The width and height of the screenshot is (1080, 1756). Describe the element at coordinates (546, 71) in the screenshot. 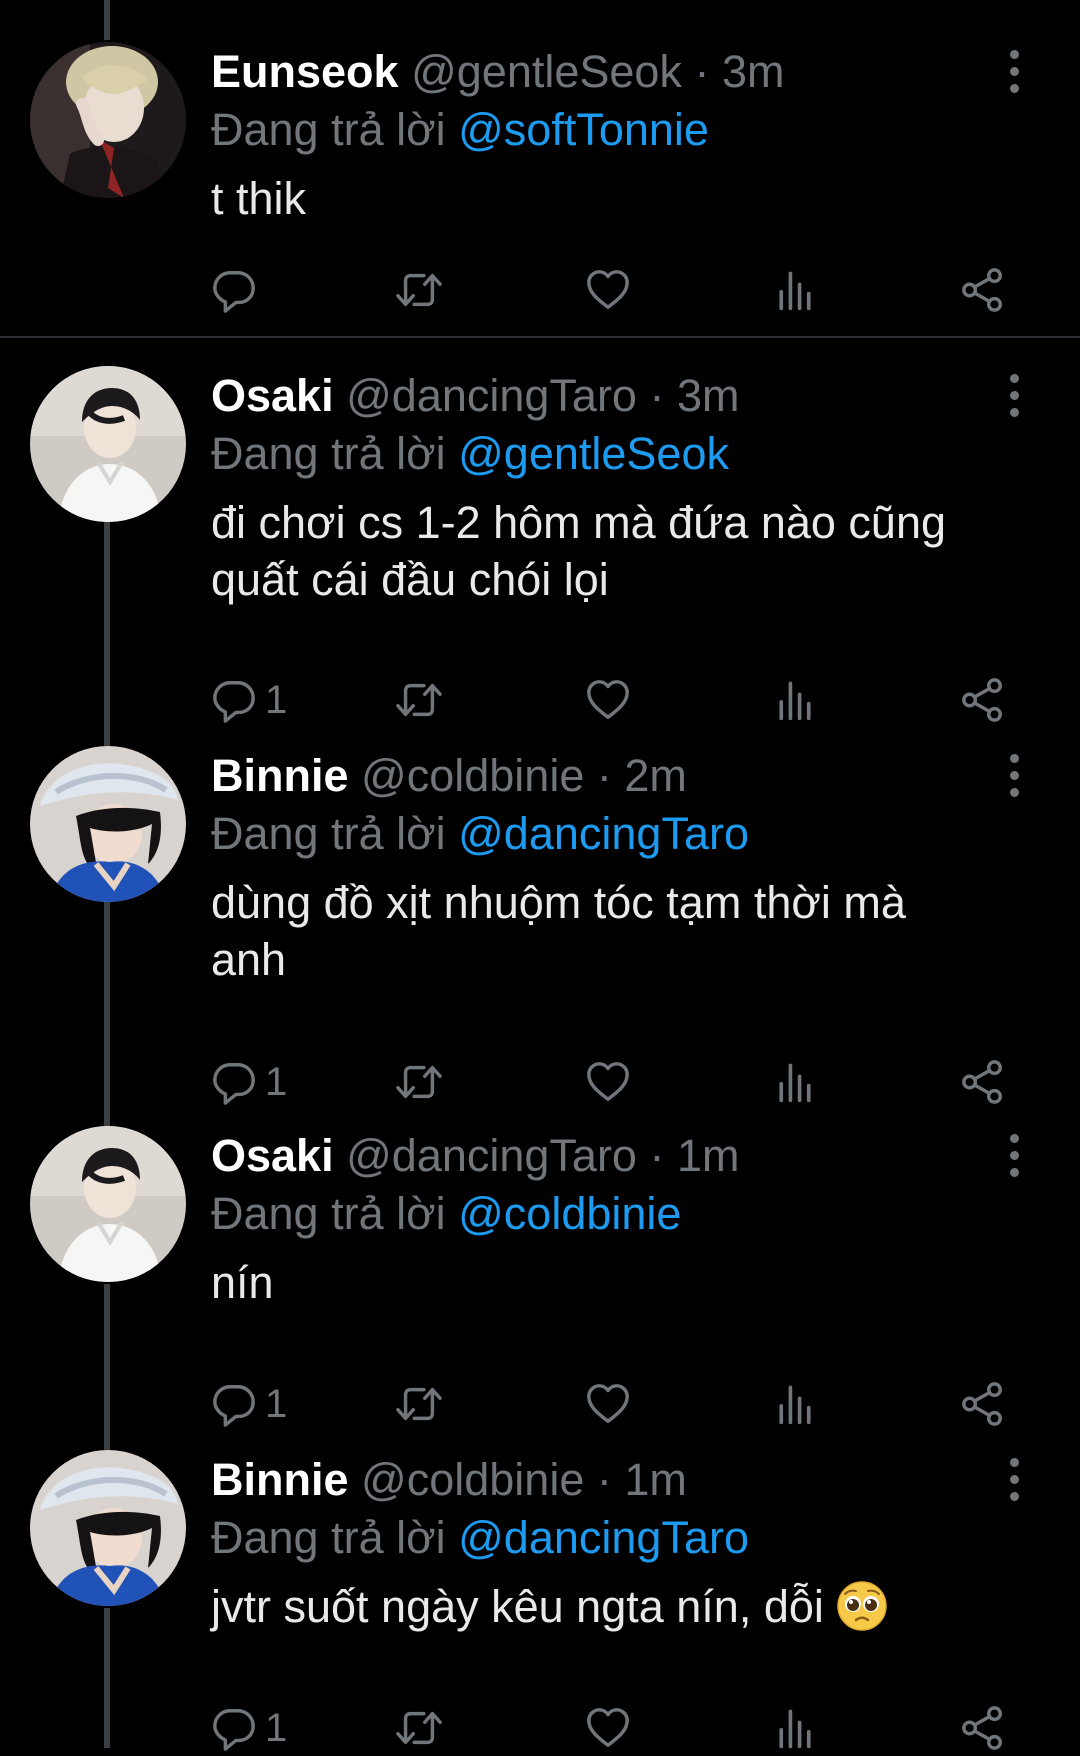

I see `user-handle: @gentleSeok` at that location.